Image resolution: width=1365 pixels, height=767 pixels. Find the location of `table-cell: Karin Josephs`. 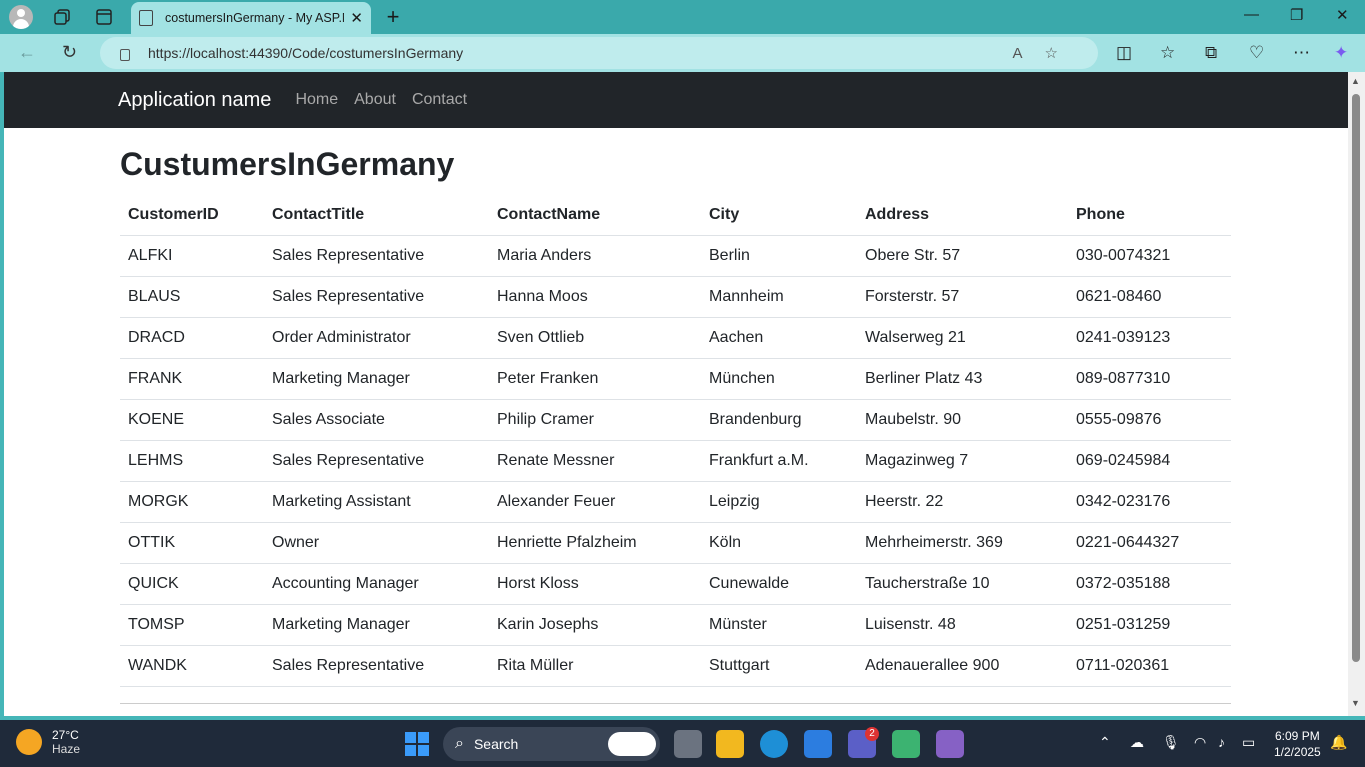

table-cell: Karin Josephs is located at coordinates (595, 625).